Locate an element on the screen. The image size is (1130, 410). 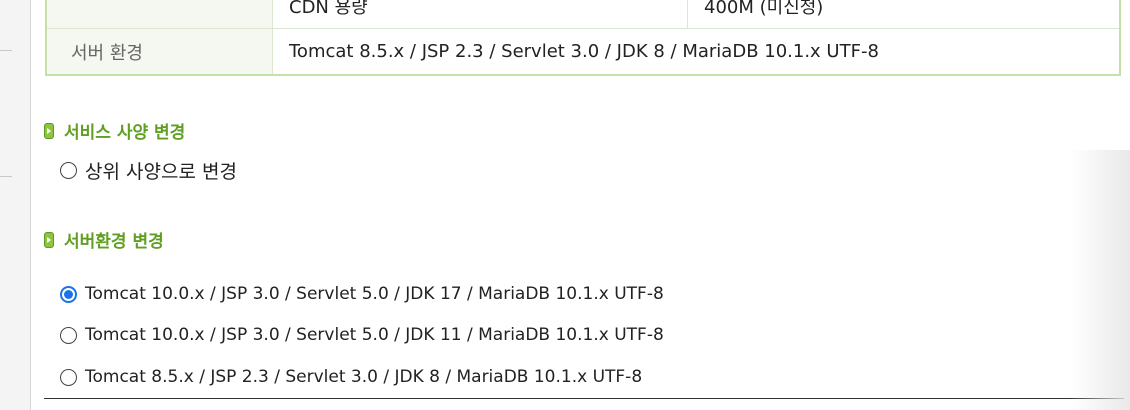
radio-button-selected is located at coordinates (68, 294).